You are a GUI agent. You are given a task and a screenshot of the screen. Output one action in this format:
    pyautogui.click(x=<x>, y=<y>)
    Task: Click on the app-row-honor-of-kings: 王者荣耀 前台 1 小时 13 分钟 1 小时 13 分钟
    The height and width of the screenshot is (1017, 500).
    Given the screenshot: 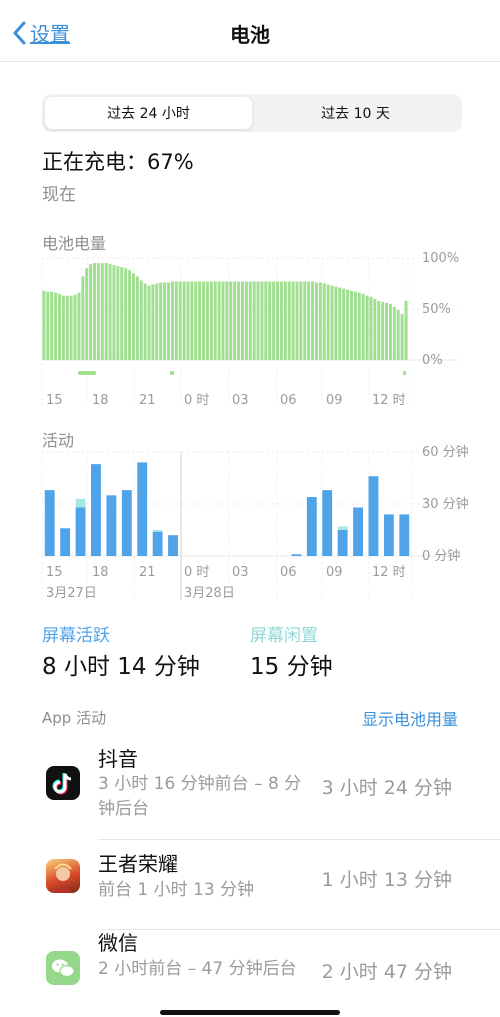 What is the action you would take?
    pyautogui.click(x=250, y=887)
    